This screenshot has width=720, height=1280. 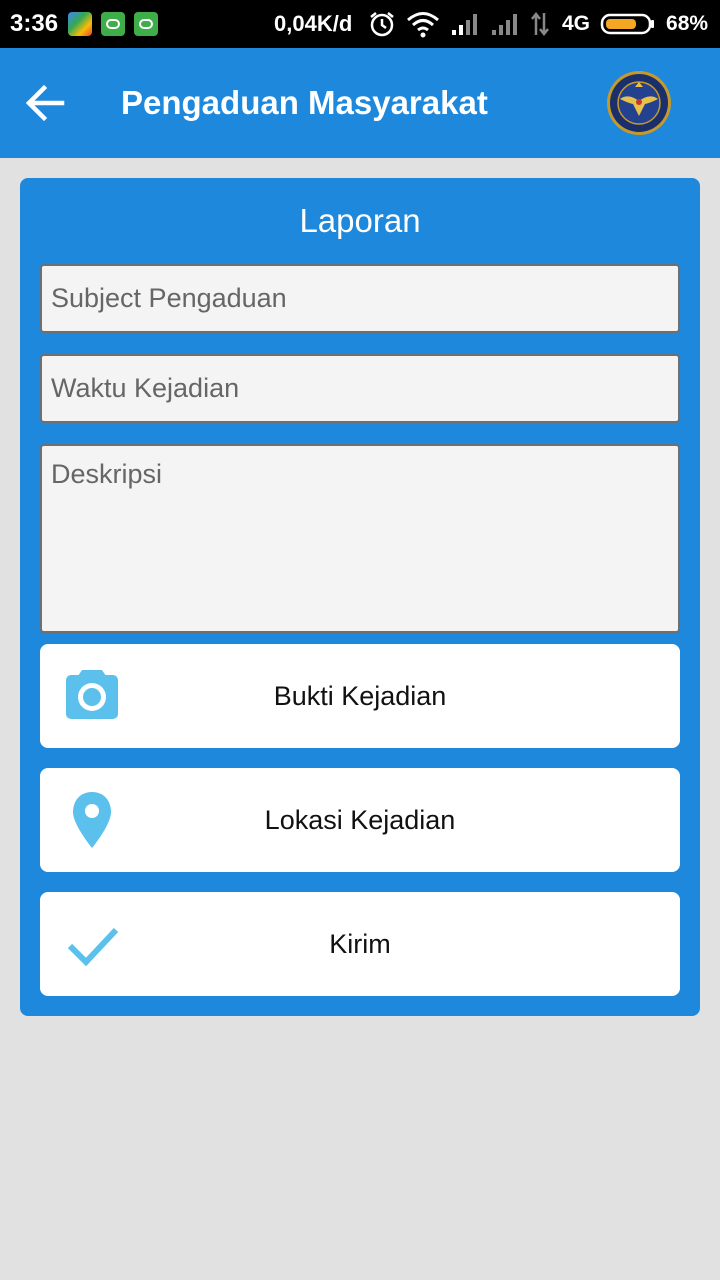 I want to click on status-time: 3:36, so click(x=34, y=23).